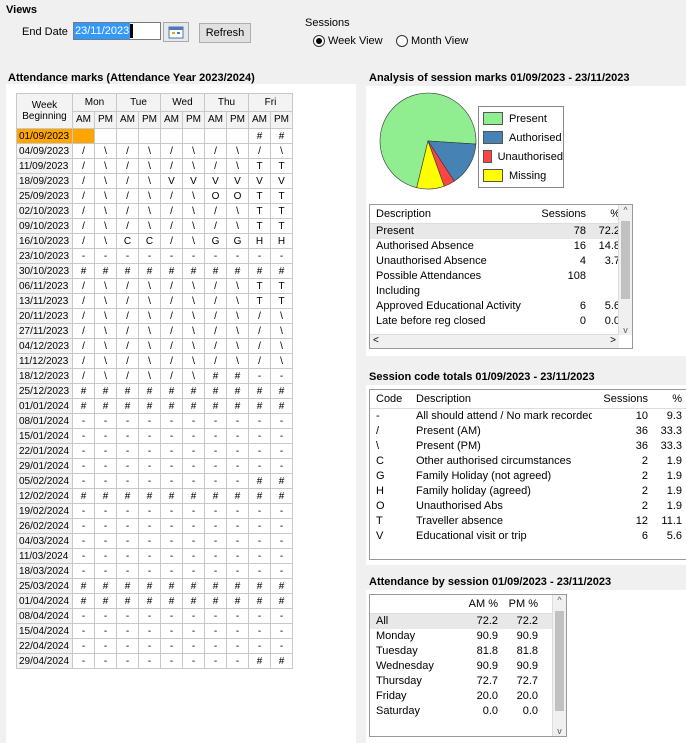  I want to click on calendar-button, so click(176, 32).